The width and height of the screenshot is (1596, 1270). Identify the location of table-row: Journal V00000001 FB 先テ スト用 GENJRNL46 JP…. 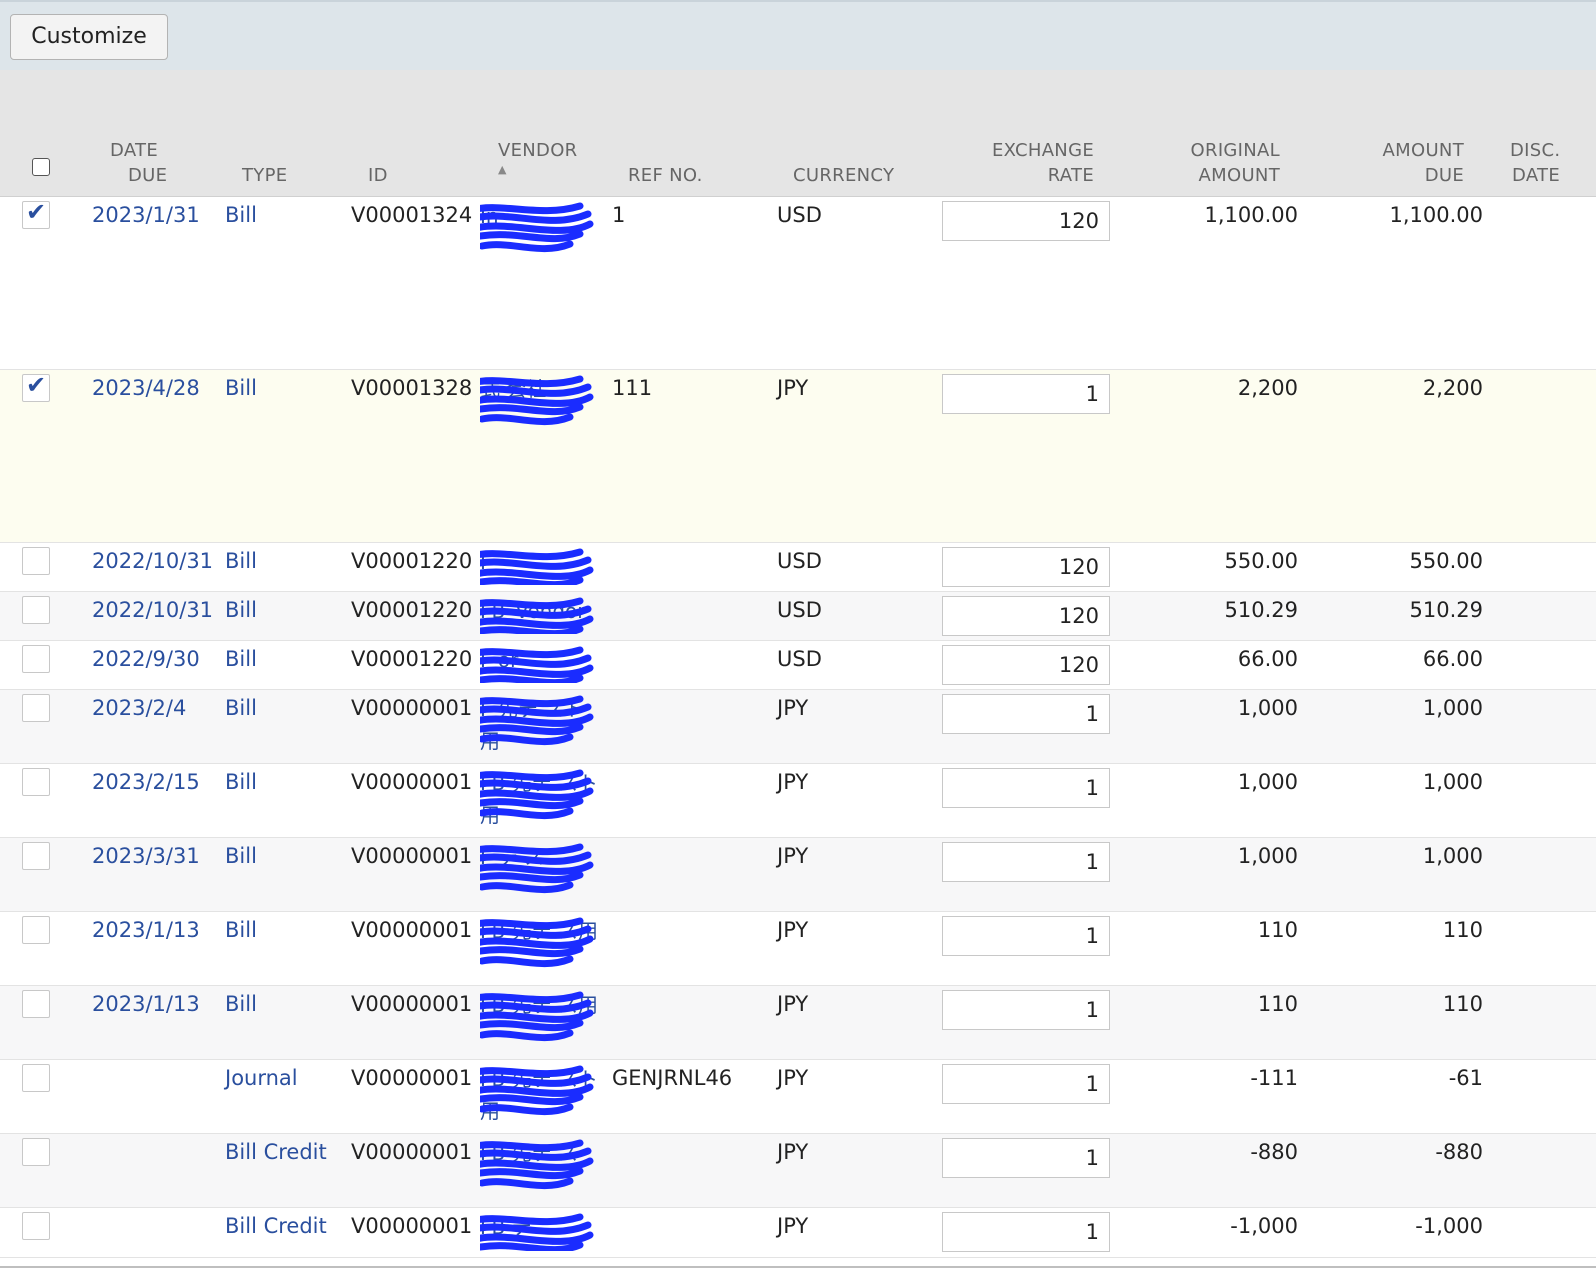
(798, 1097).